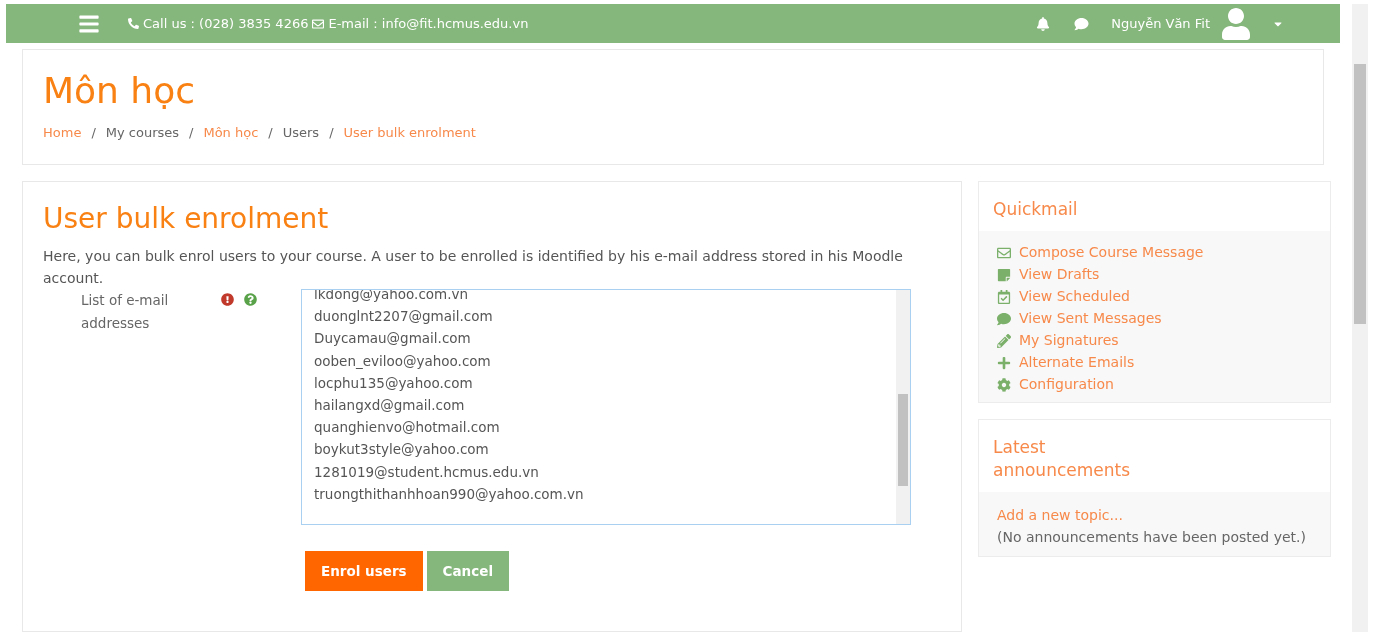 The image size is (1373, 632). What do you see at coordinates (1004, 296) in the screenshot?
I see `calendar-icon` at bounding box center [1004, 296].